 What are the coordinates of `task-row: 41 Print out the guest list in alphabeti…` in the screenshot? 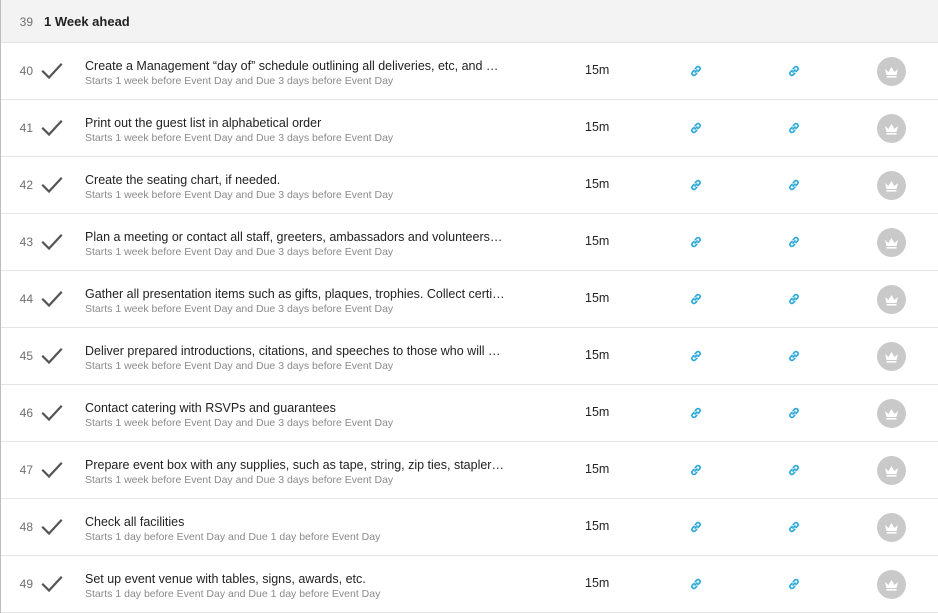 It's located at (469, 128).